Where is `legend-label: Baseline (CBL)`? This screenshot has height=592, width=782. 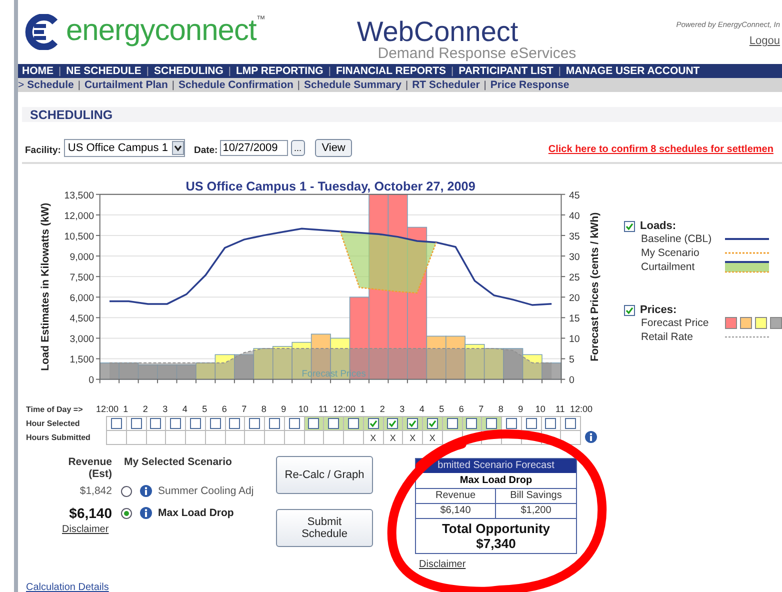
legend-label: Baseline (CBL) is located at coordinates (677, 239).